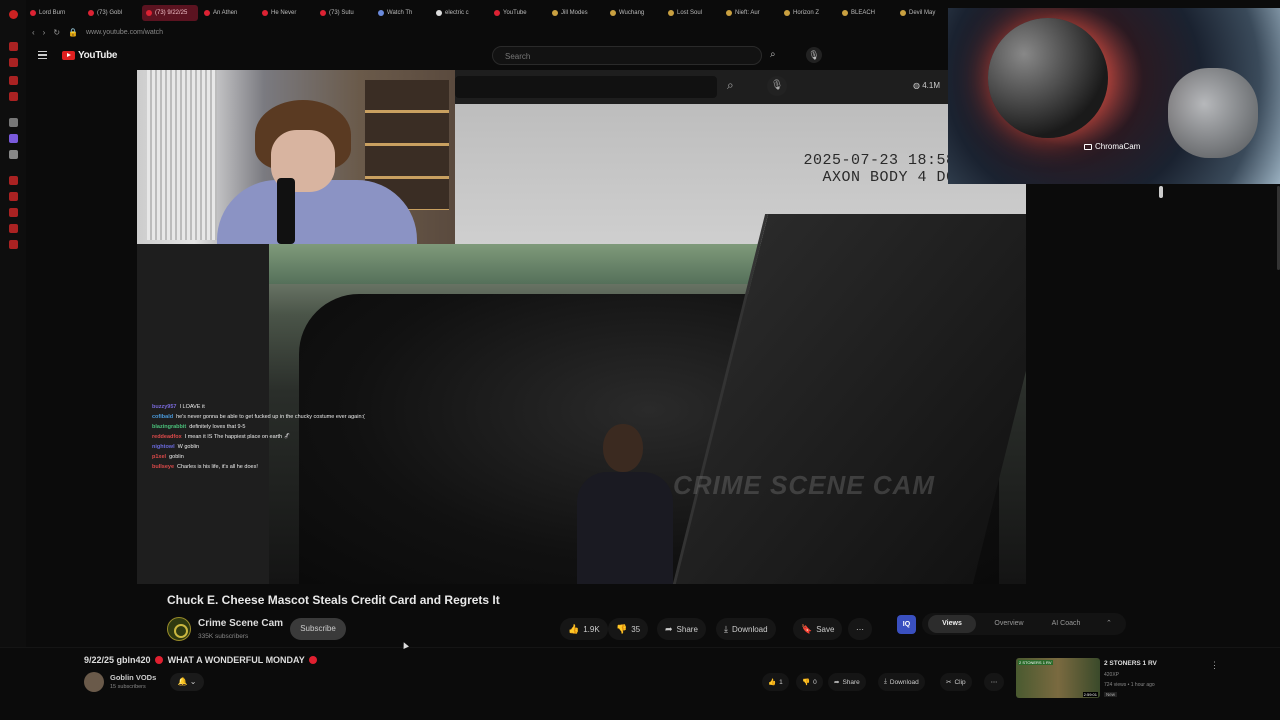 This screenshot has width=1280, height=720. I want to click on save-button: 🔖 Save, so click(818, 629).